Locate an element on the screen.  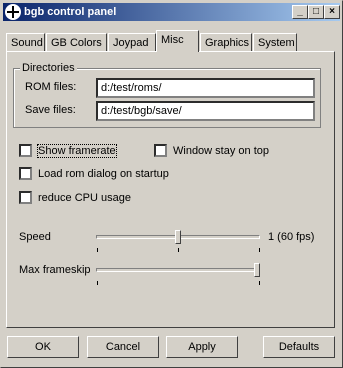
cancel-button: Cancel is located at coordinates (123, 347).